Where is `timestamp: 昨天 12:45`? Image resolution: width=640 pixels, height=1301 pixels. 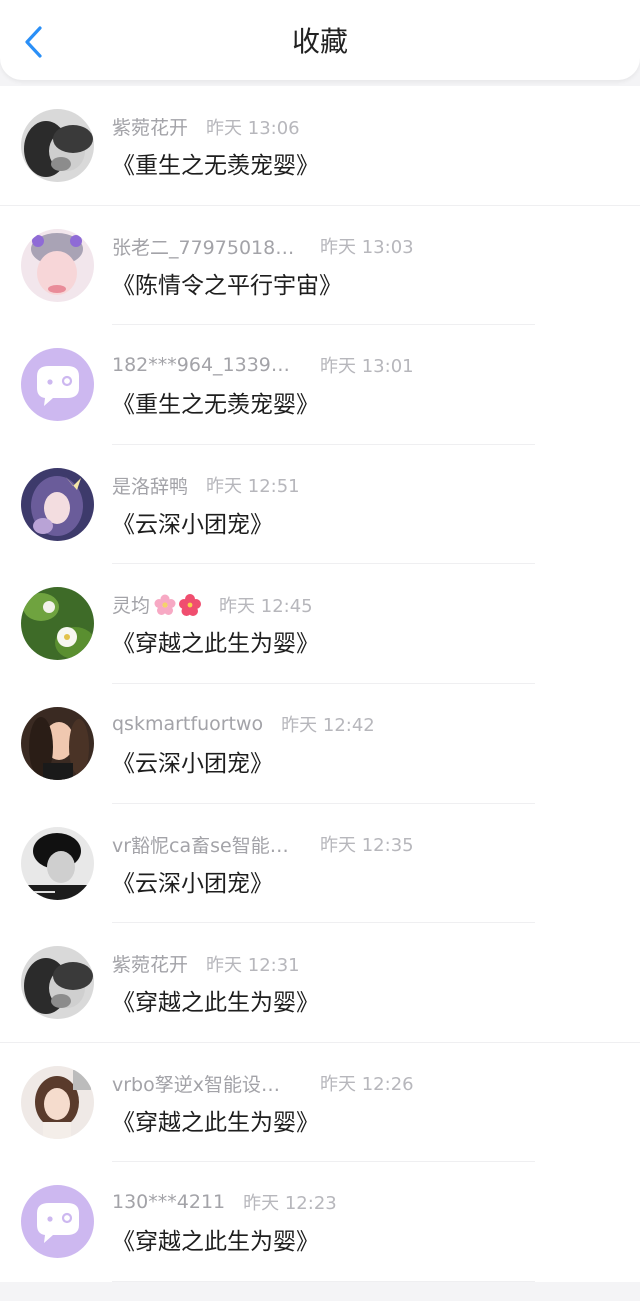
timestamp: 昨天 12:45 is located at coordinates (266, 606).